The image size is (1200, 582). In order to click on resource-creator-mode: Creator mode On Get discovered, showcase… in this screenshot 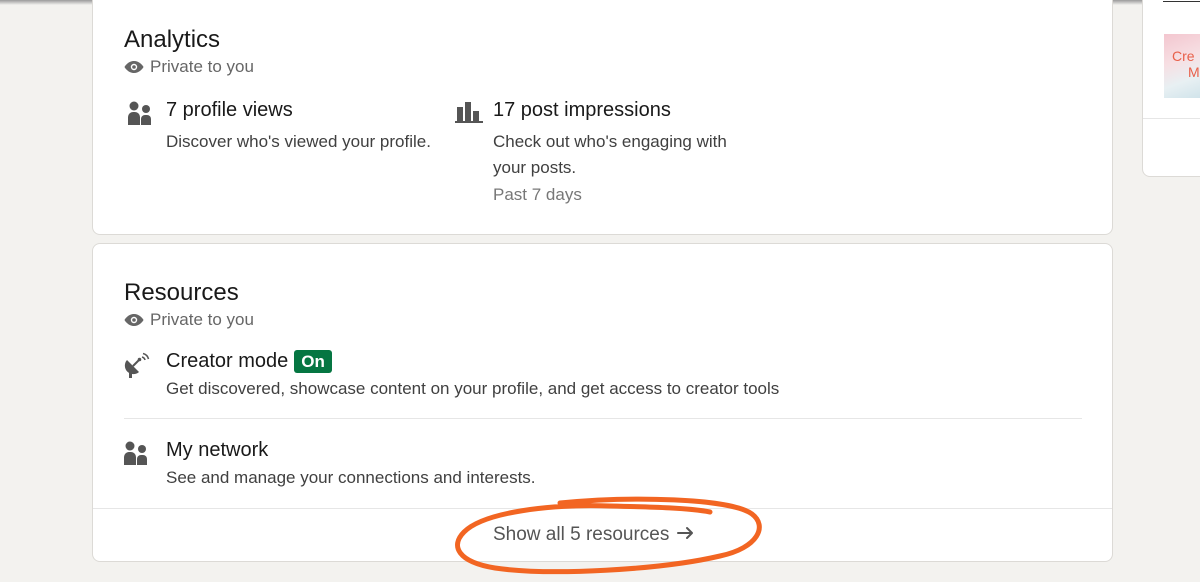, I will do `click(603, 380)`.